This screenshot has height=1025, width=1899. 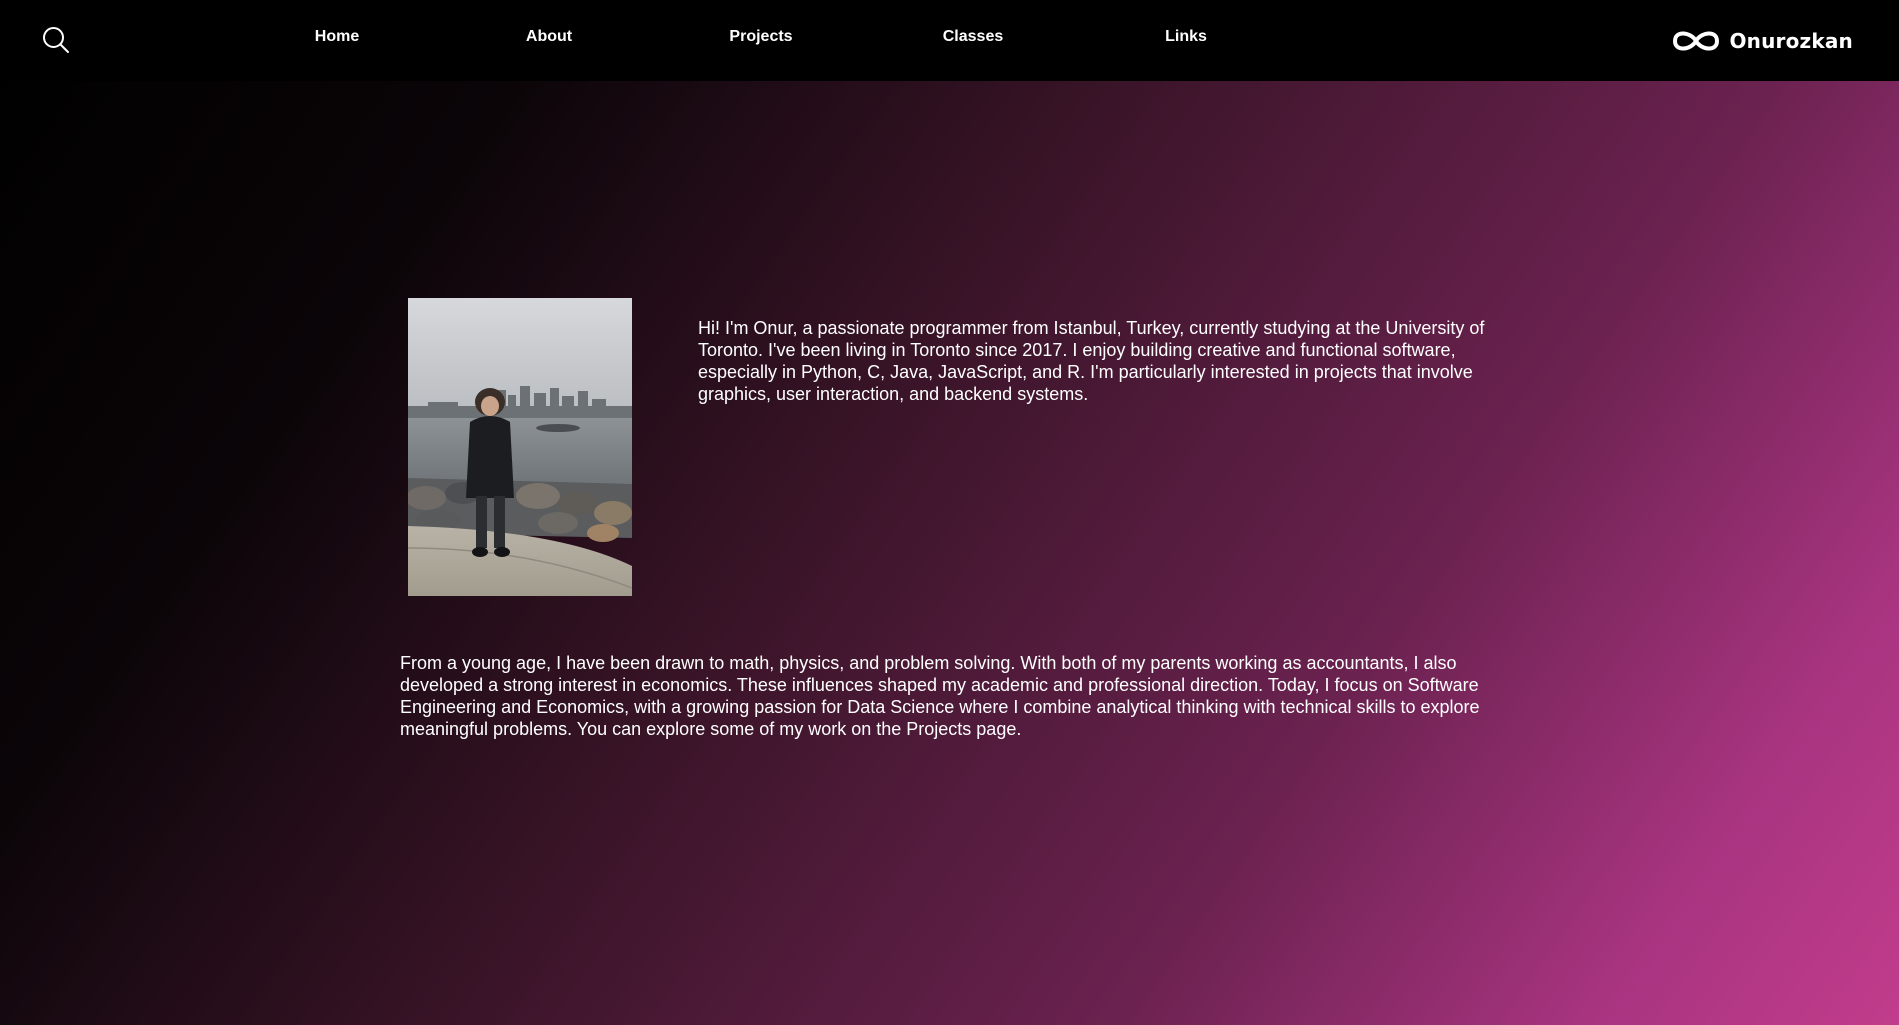 What do you see at coordinates (1696, 41) in the screenshot?
I see `infinity-icon` at bounding box center [1696, 41].